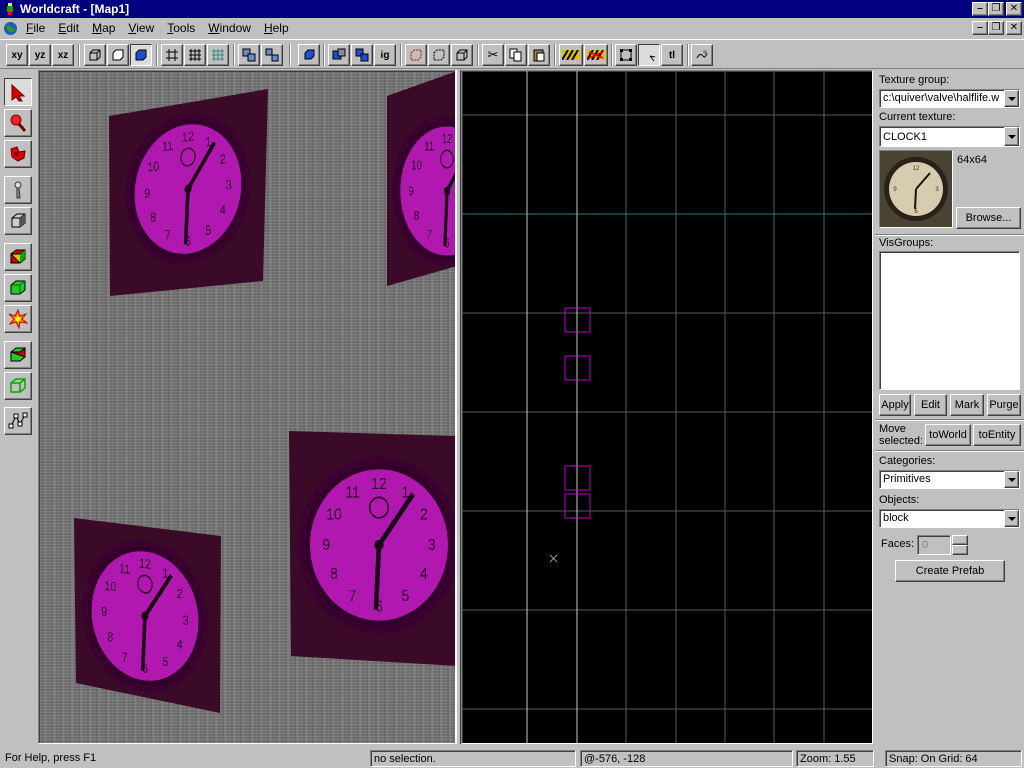 The width and height of the screenshot is (1024, 768). Describe the element at coordinates (996, 9) in the screenshot. I see `restore-button: ❐` at that location.